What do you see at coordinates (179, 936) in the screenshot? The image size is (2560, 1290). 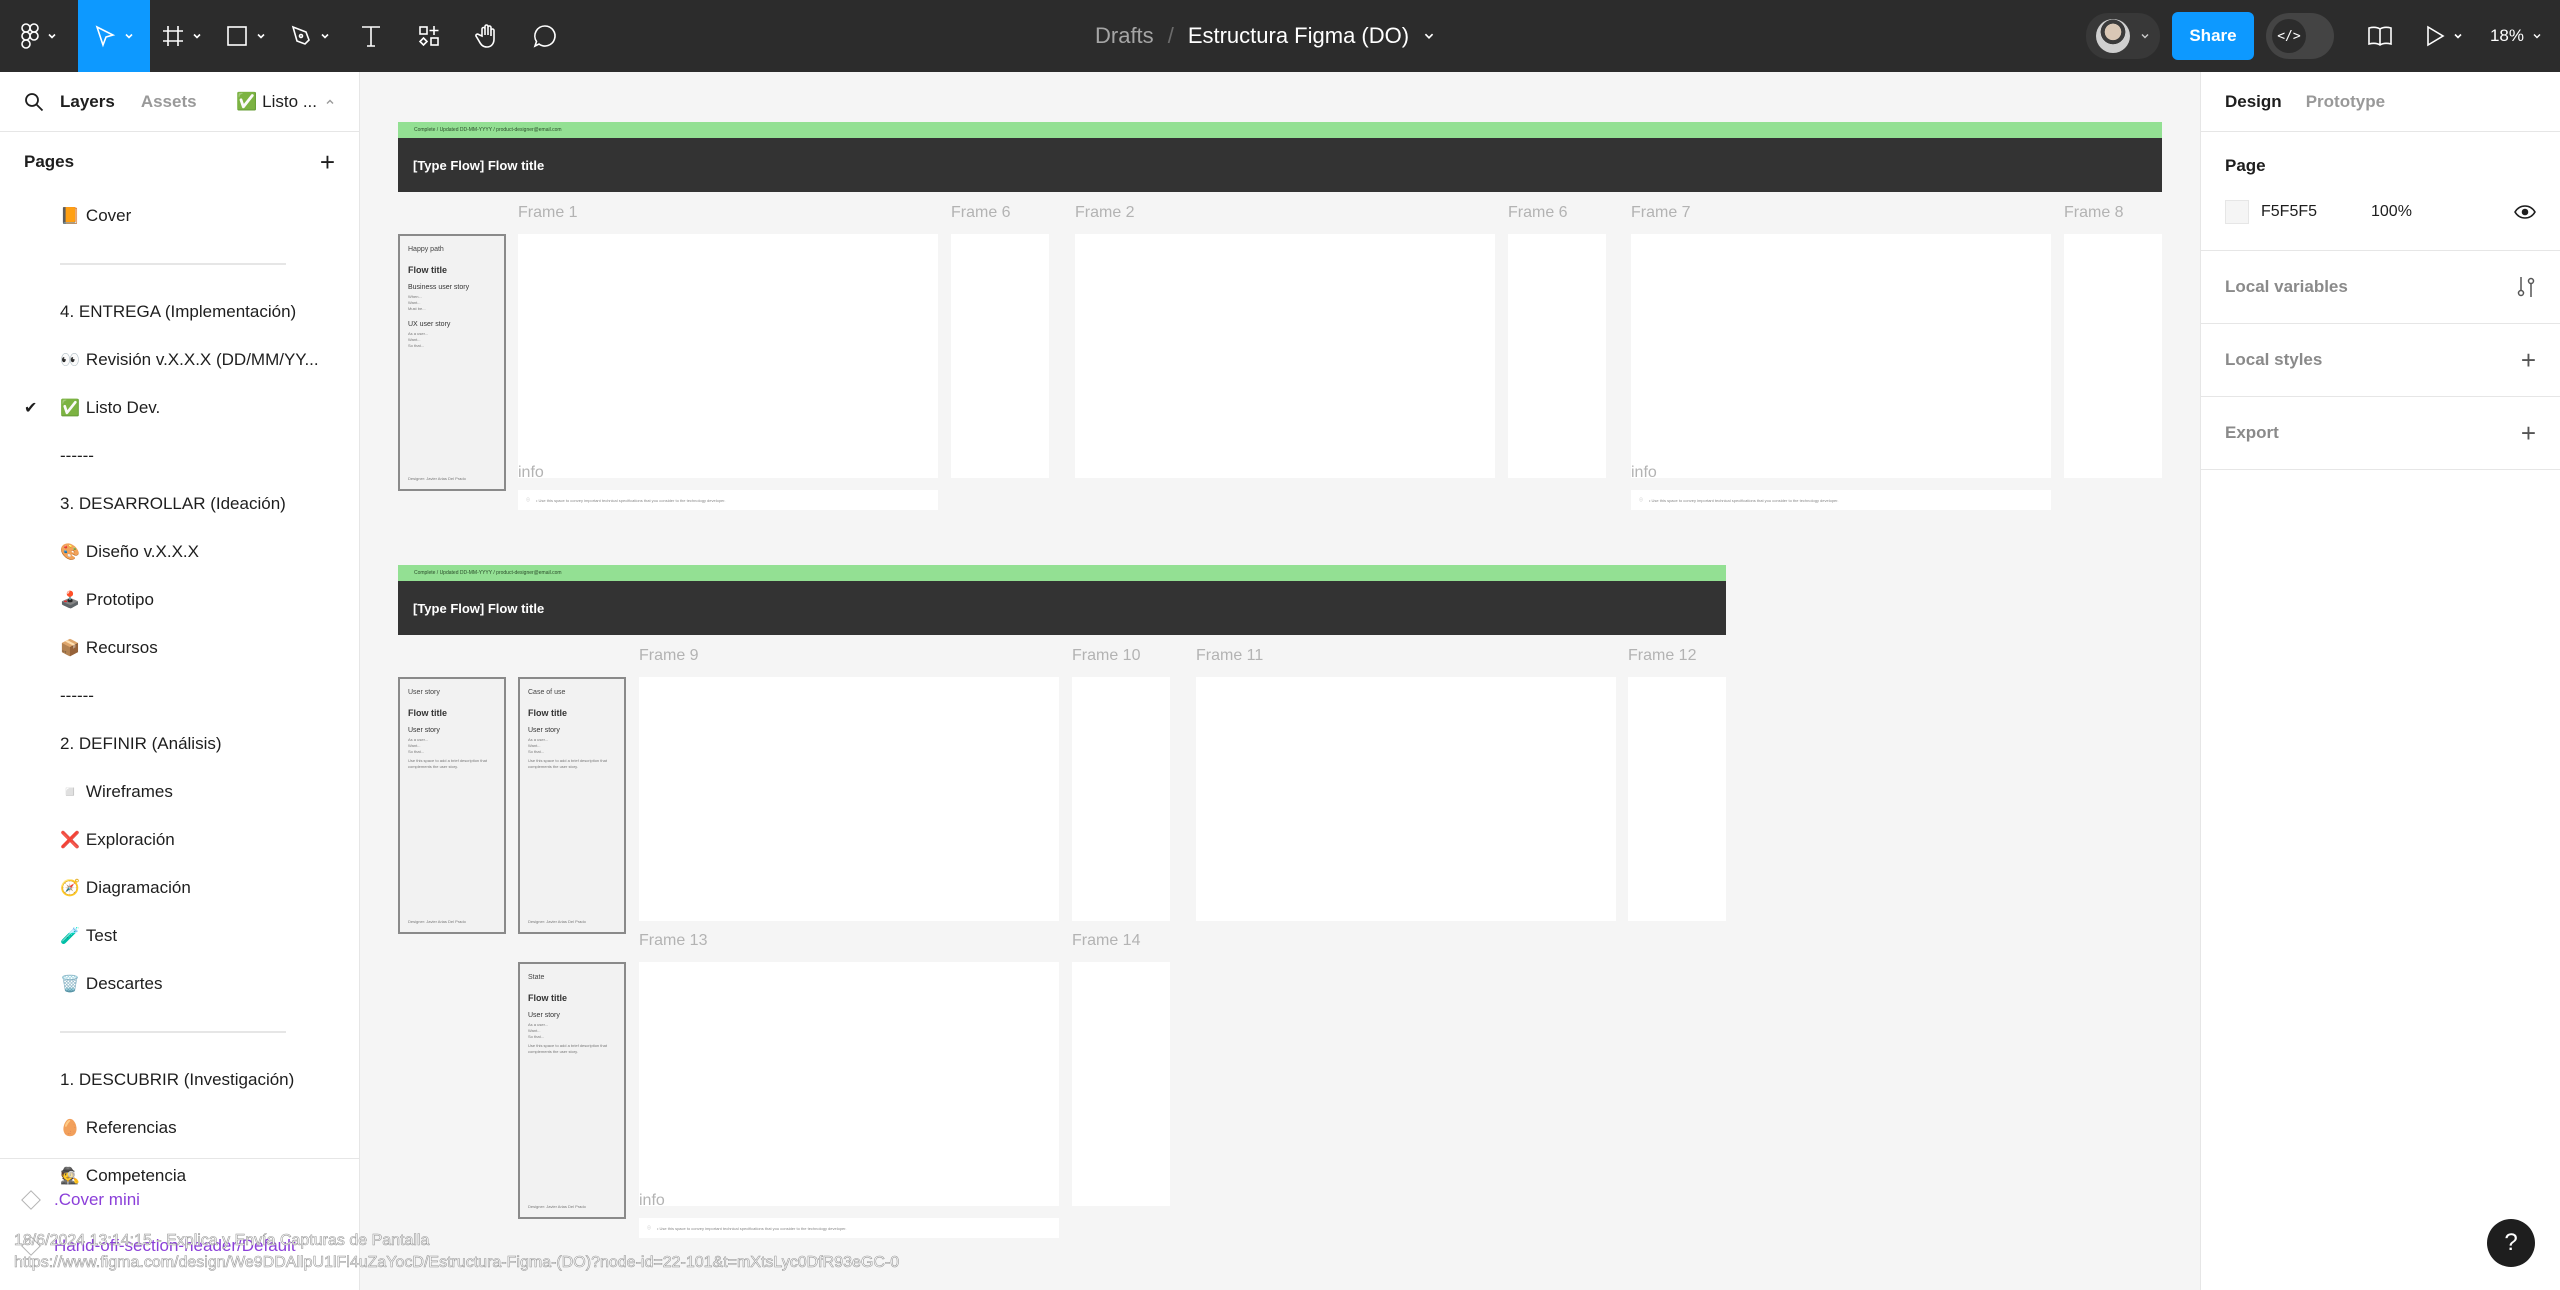 I see `page-item: 🧪 Test` at bounding box center [179, 936].